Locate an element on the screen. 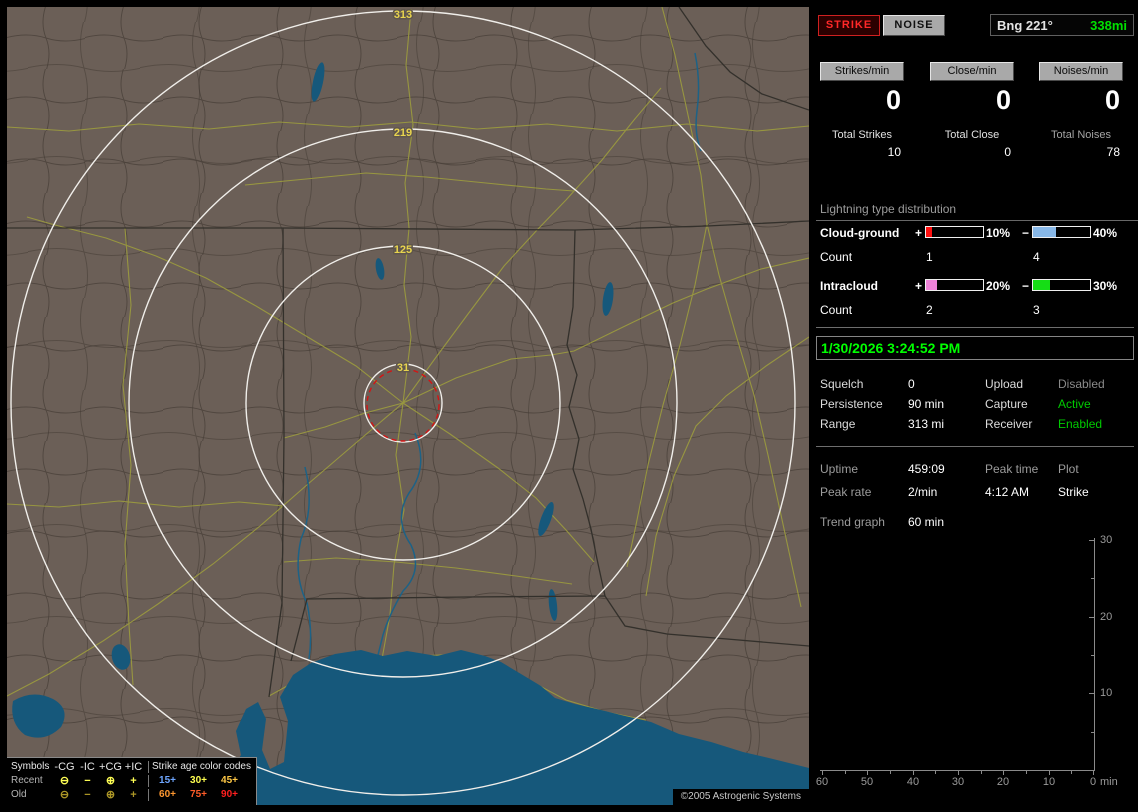 The width and height of the screenshot is (1138, 812). cloud-ground-label: Cloud-ground is located at coordinates (860, 233).